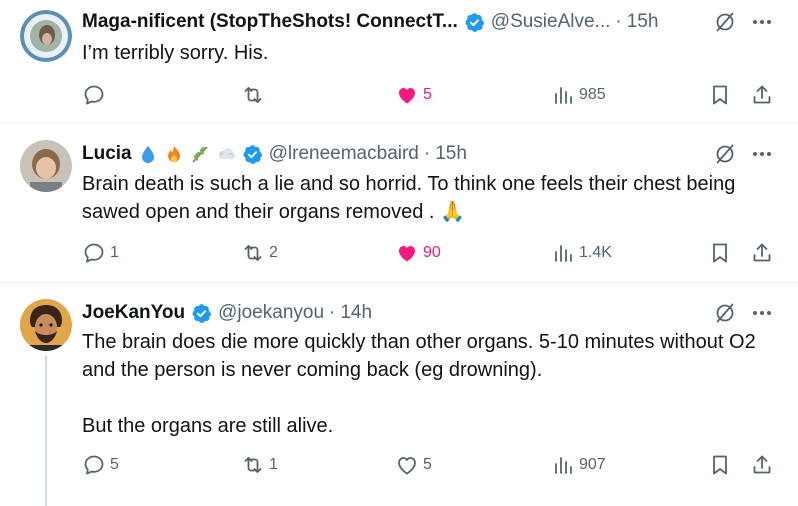  What do you see at coordinates (133, 313) in the screenshot?
I see `display-name: JoeKanYou` at bounding box center [133, 313].